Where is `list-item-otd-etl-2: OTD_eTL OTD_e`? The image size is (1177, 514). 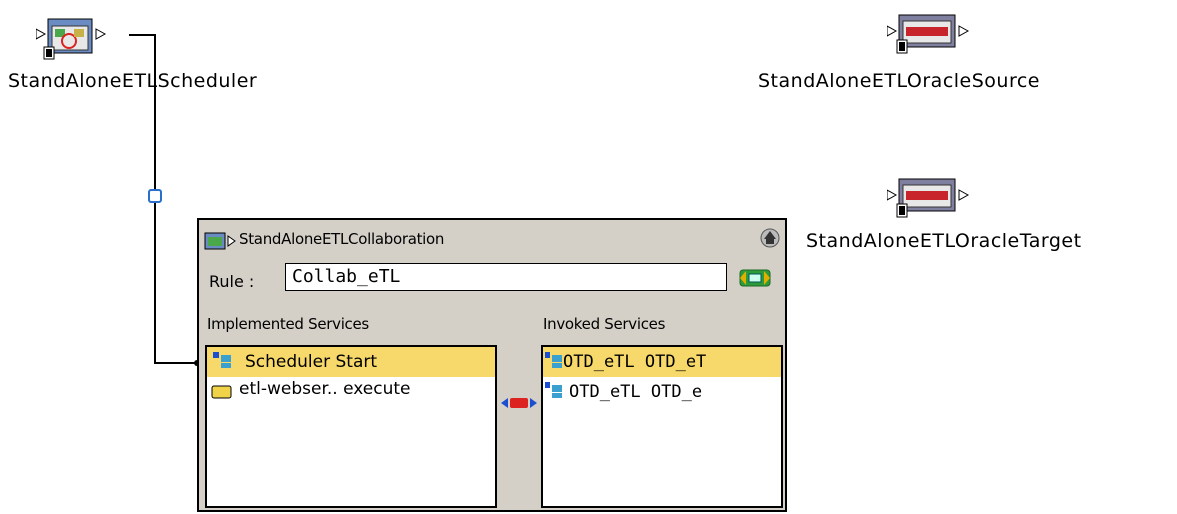 list-item-otd-etl-2: OTD_eTL OTD_e is located at coordinates (662, 392).